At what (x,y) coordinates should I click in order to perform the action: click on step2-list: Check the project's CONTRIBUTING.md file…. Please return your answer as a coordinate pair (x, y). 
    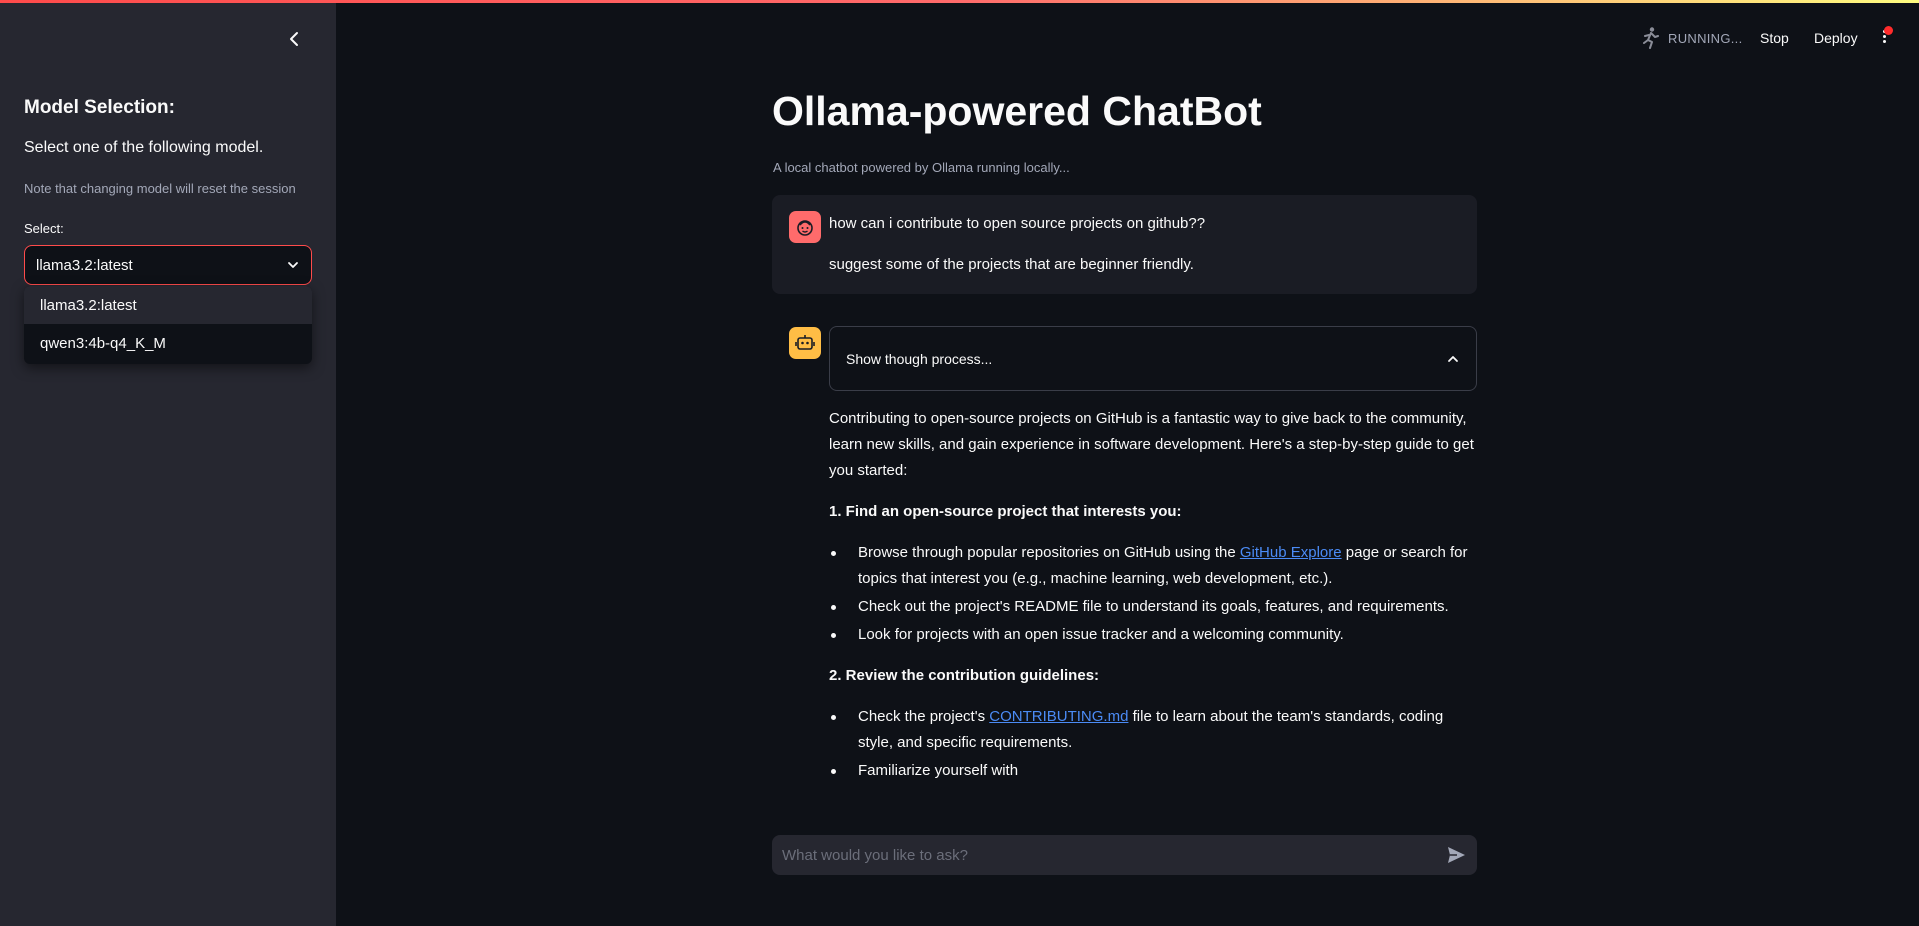
    Looking at the image, I should click on (1154, 744).